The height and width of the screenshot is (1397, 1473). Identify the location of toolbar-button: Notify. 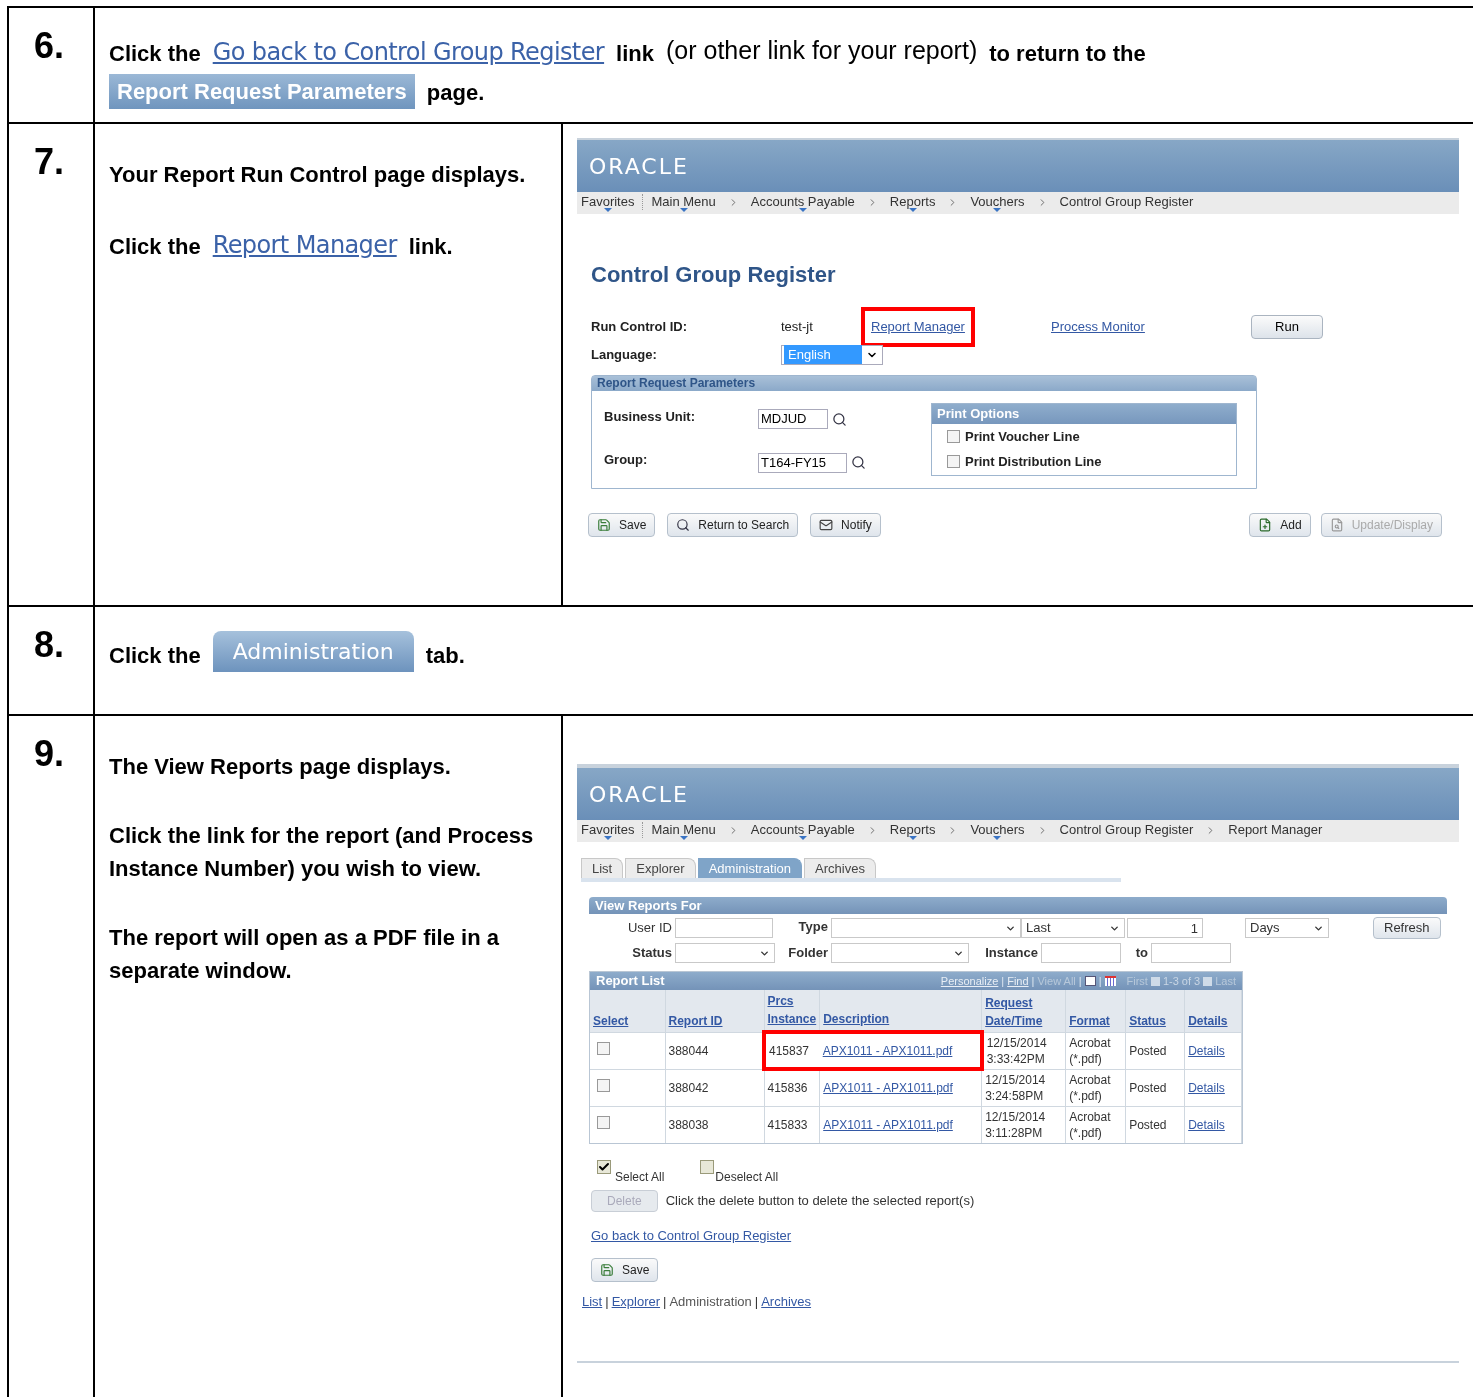
(845, 524).